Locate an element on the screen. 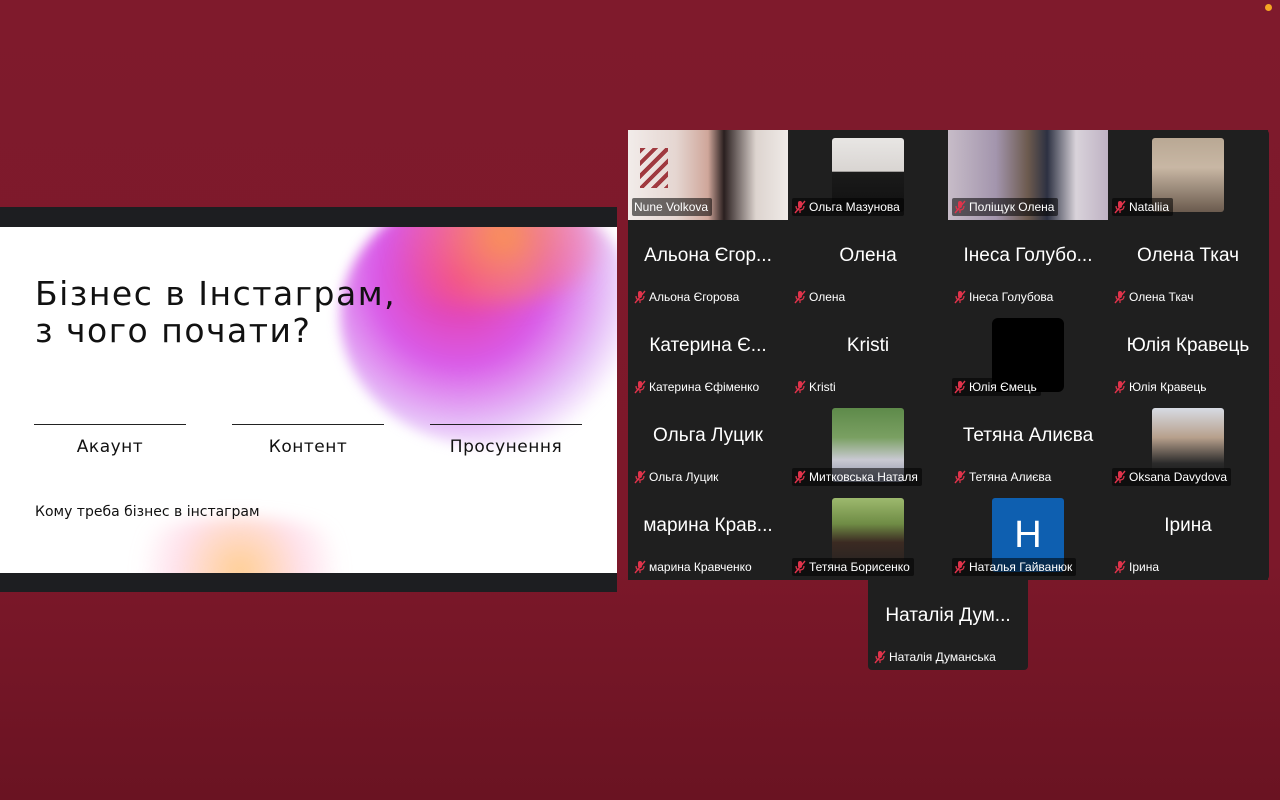  participant-name-tag: Ольга Мазунова is located at coordinates (848, 207).